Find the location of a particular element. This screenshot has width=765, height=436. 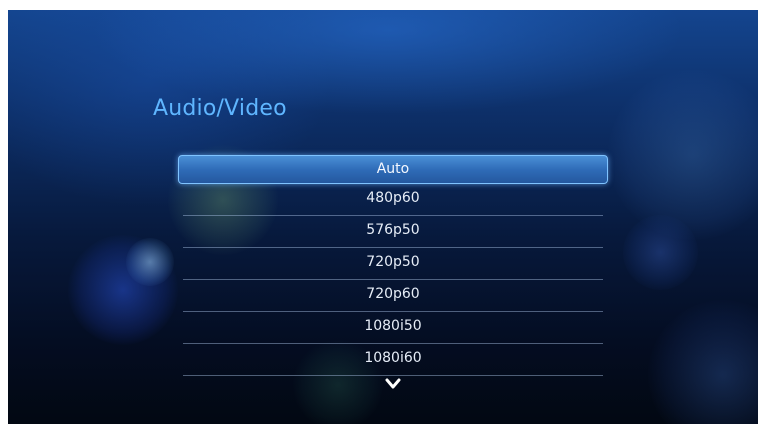

page-title: Audio/Video is located at coordinates (220, 108).